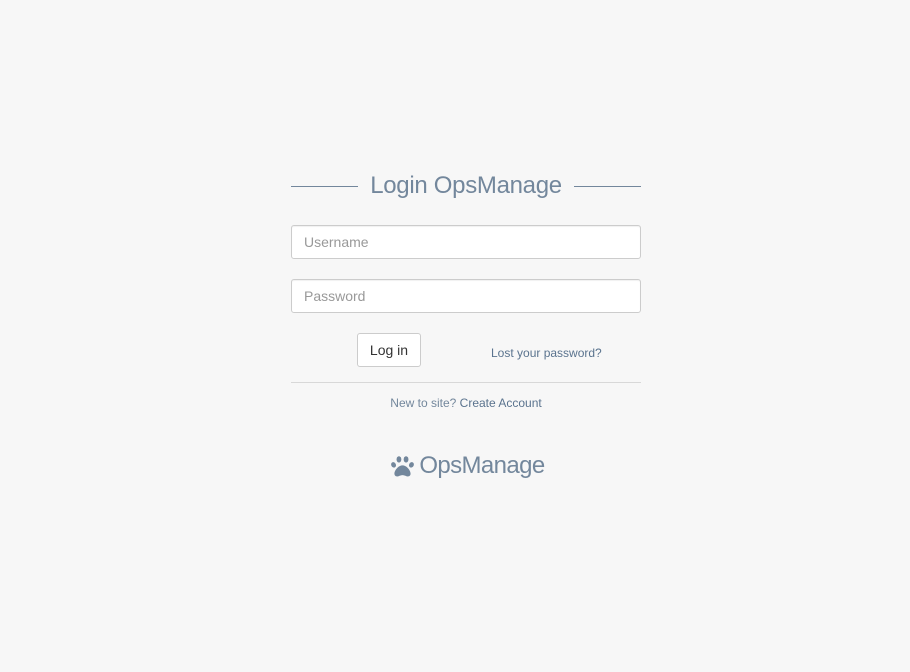 The image size is (910, 672). I want to click on username-input, so click(466, 242).